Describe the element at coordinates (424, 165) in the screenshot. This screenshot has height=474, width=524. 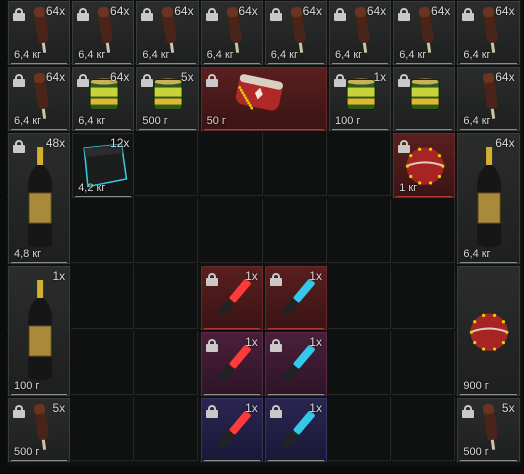
I see `inventory-item-ornament: 1 кг` at that location.